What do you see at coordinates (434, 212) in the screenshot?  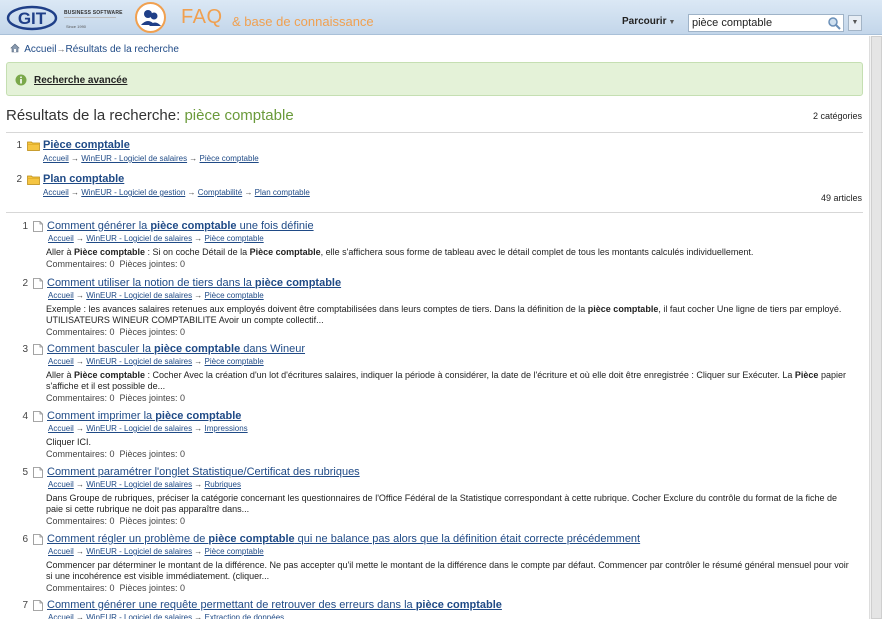 I see `articles-divider` at bounding box center [434, 212].